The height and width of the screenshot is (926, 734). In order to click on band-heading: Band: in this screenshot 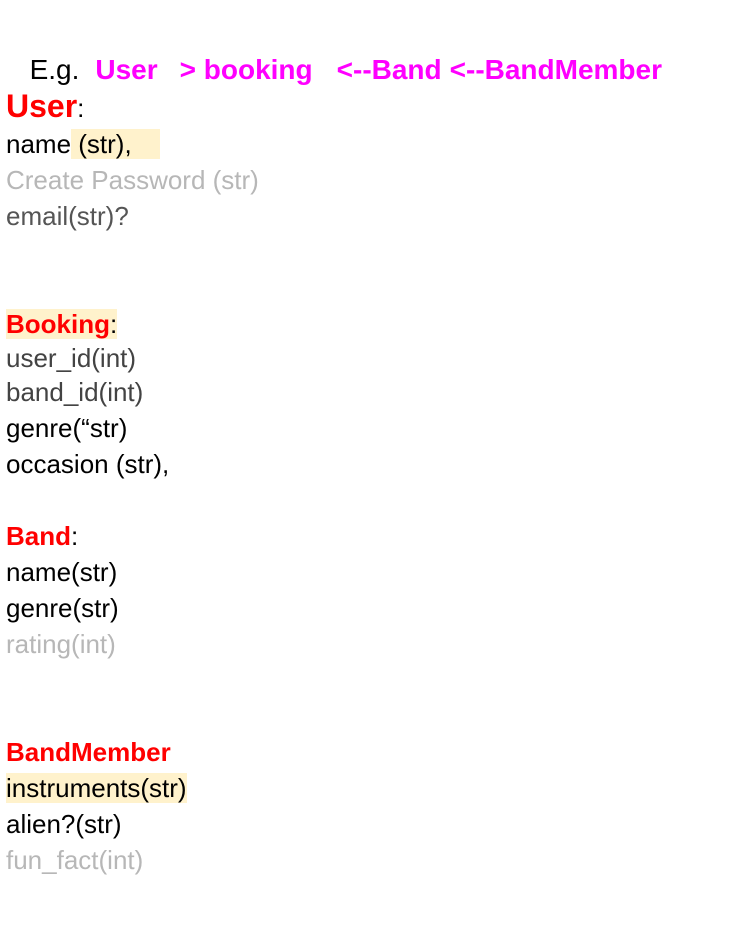, I will do `click(42, 536)`.